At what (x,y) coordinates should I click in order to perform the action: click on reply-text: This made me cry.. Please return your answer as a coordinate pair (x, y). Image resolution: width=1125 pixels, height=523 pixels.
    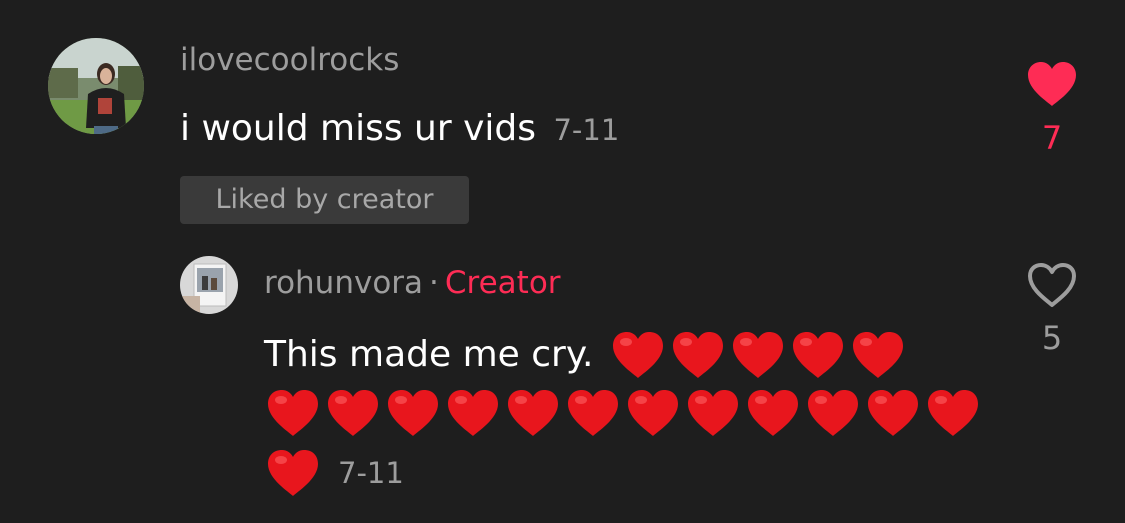
    Looking at the image, I should click on (429, 354).